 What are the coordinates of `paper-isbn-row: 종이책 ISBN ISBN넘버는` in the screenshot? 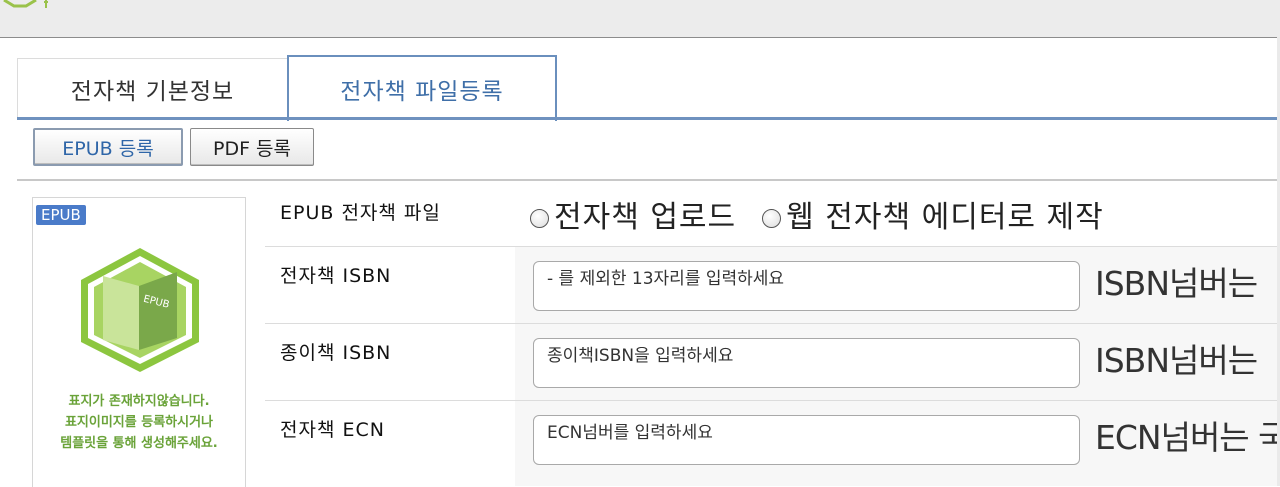 It's located at (772, 362).